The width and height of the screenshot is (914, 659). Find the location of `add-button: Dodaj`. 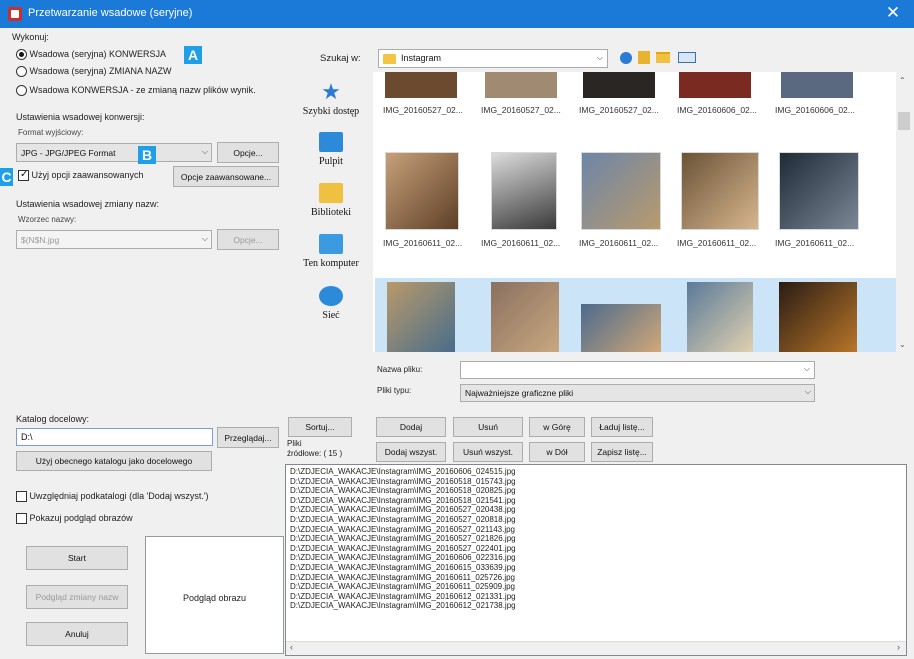

add-button: Dodaj is located at coordinates (411, 427).